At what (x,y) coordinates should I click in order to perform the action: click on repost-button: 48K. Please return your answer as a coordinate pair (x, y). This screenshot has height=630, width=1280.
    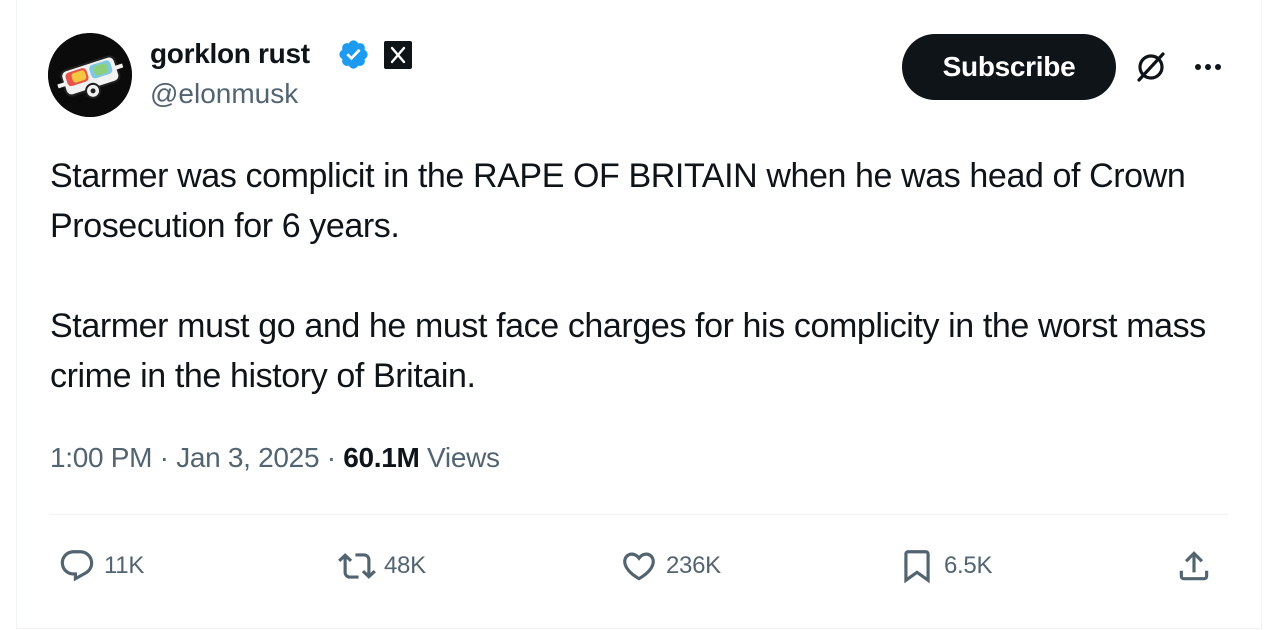
    Looking at the image, I should click on (382, 566).